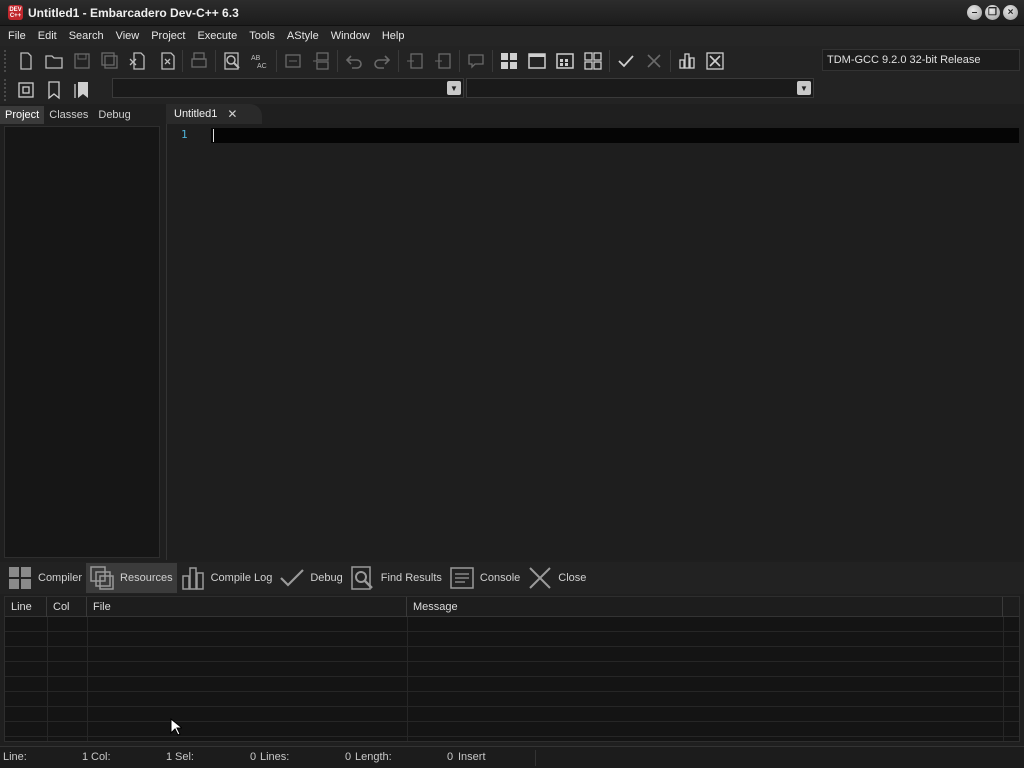 Image resolution: width=1024 pixels, height=768 pixels. I want to click on new-file-icon, so click(26, 61).